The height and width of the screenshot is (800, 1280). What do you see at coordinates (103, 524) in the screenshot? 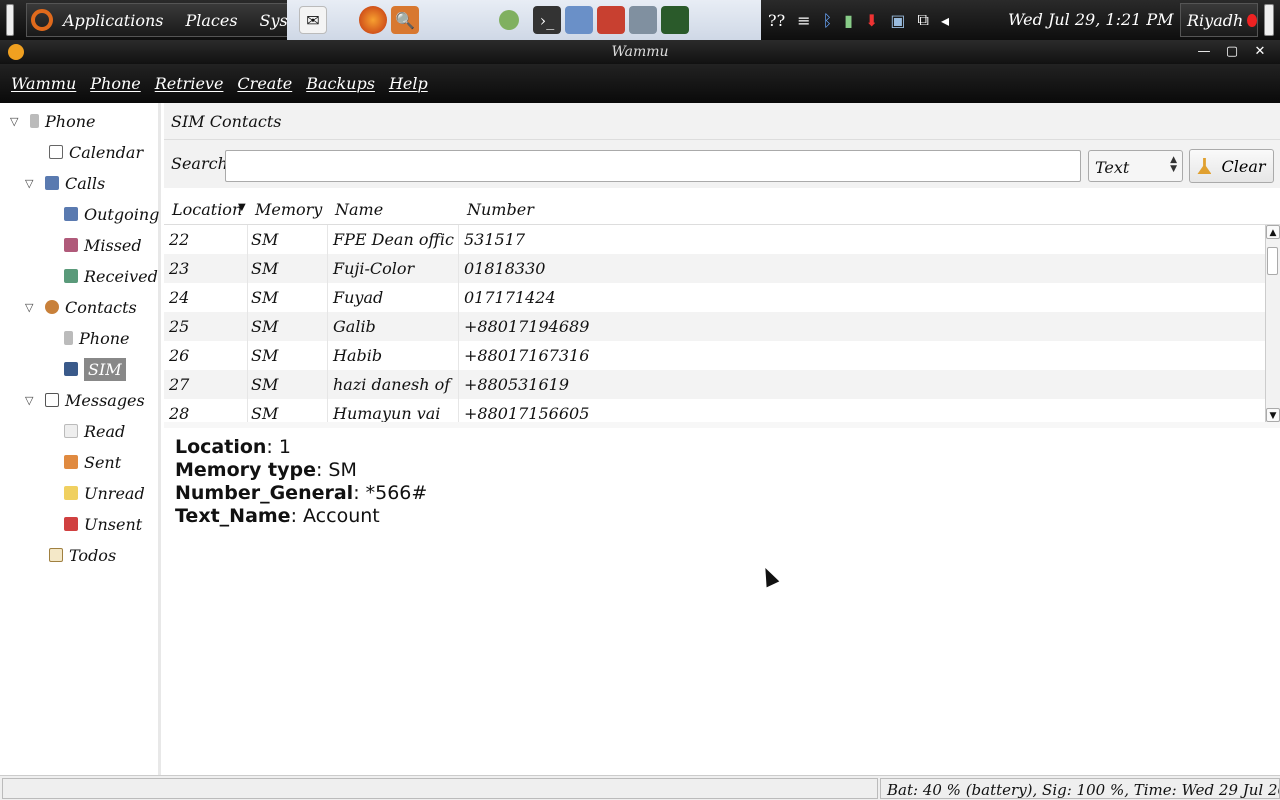
I see `tree-item-unsent: Unsent` at bounding box center [103, 524].